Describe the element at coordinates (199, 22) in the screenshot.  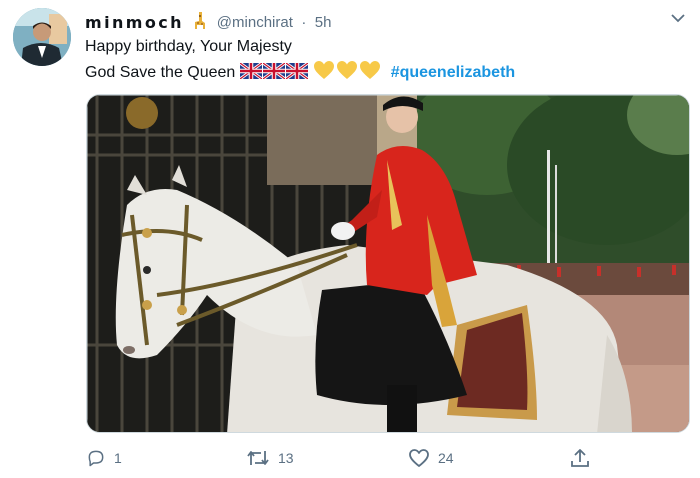
I see `giraffe-icon` at that location.